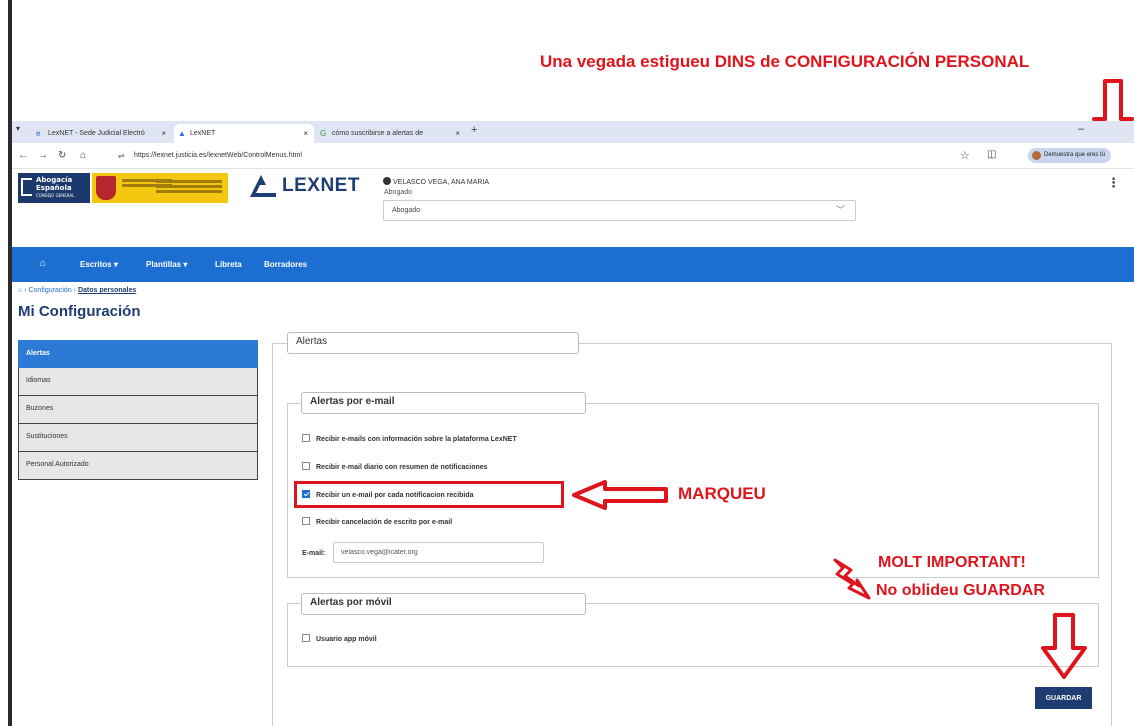 Image resolution: width=1134 pixels, height=726 pixels. I want to click on lexnet-mark-icon, so click(263, 186).